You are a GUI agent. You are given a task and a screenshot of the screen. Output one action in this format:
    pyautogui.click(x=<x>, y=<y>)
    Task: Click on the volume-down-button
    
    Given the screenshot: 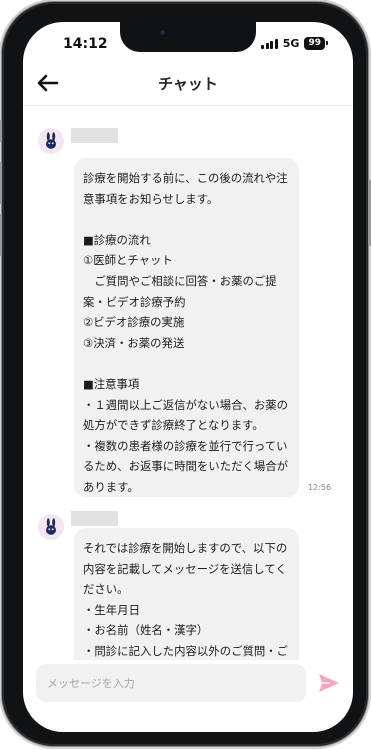 What is the action you would take?
    pyautogui.click(x=1, y=235)
    